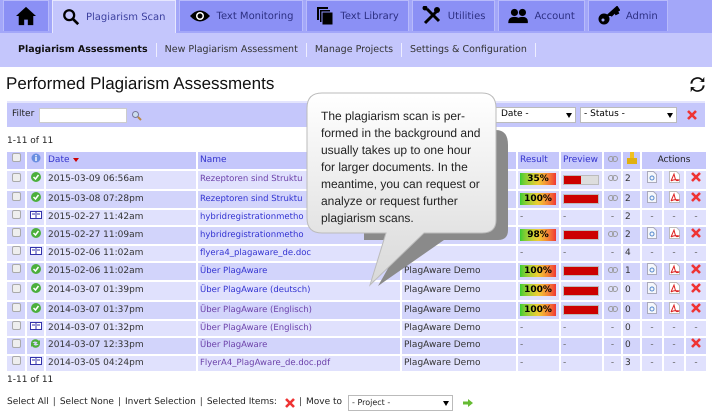 The height and width of the screenshot is (412, 712). What do you see at coordinates (252, 217) in the screenshot?
I see `document-link: hybridregistrationmetho` at bounding box center [252, 217].